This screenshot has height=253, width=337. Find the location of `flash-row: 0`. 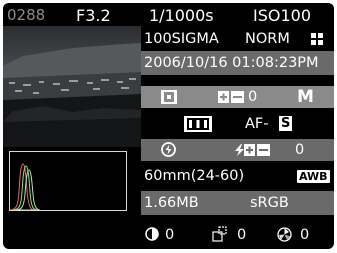

flash-row: 0 is located at coordinates (237, 150).